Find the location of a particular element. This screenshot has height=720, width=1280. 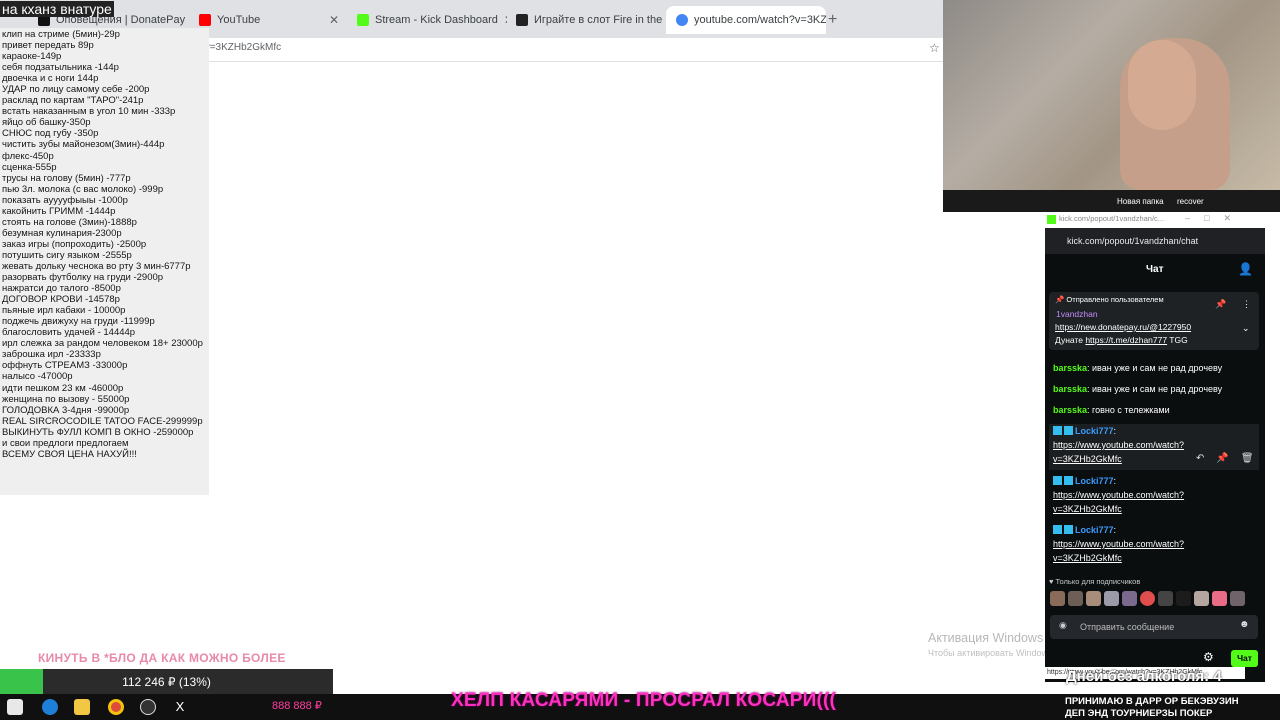

file-explorer-icon is located at coordinates (82, 707).